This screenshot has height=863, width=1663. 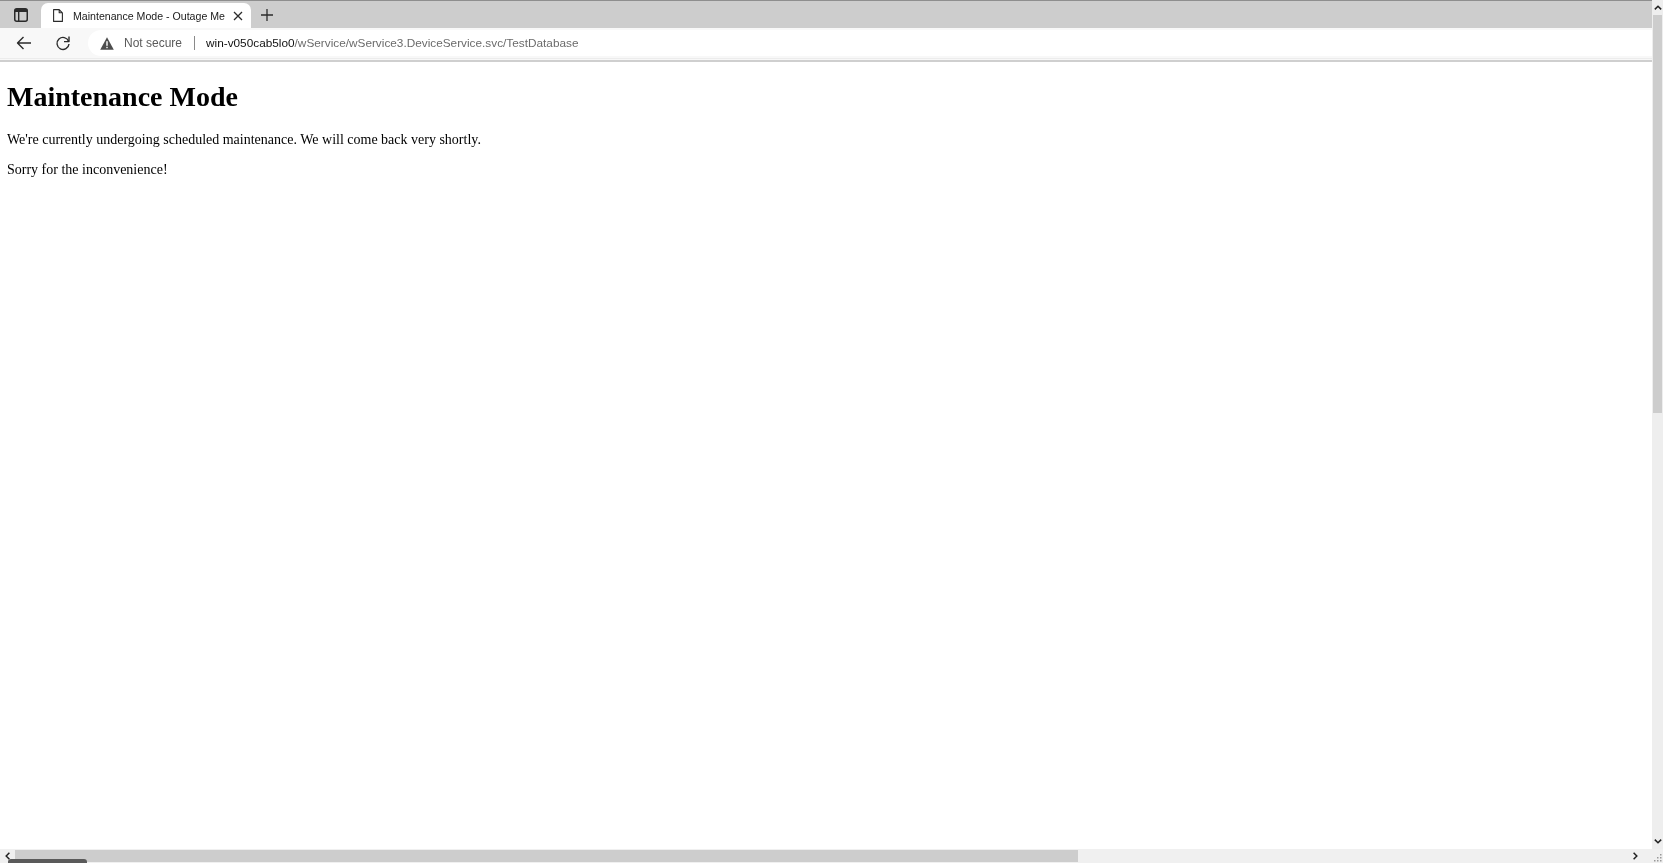 I want to click on browser-tab: Maintenance Mode - Outage Me, so click(x=146, y=15).